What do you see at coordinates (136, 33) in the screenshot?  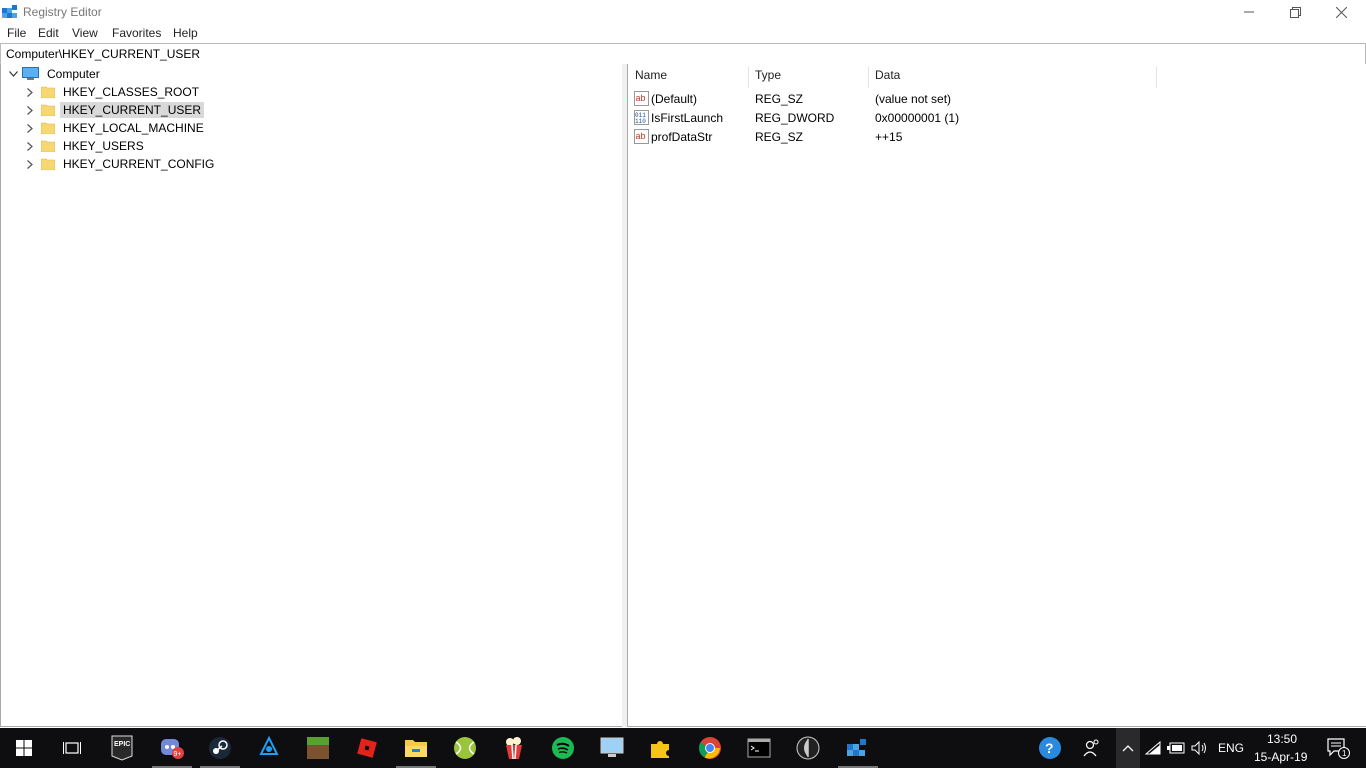 I see `menu-favorites: Favorites` at bounding box center [136, 33].